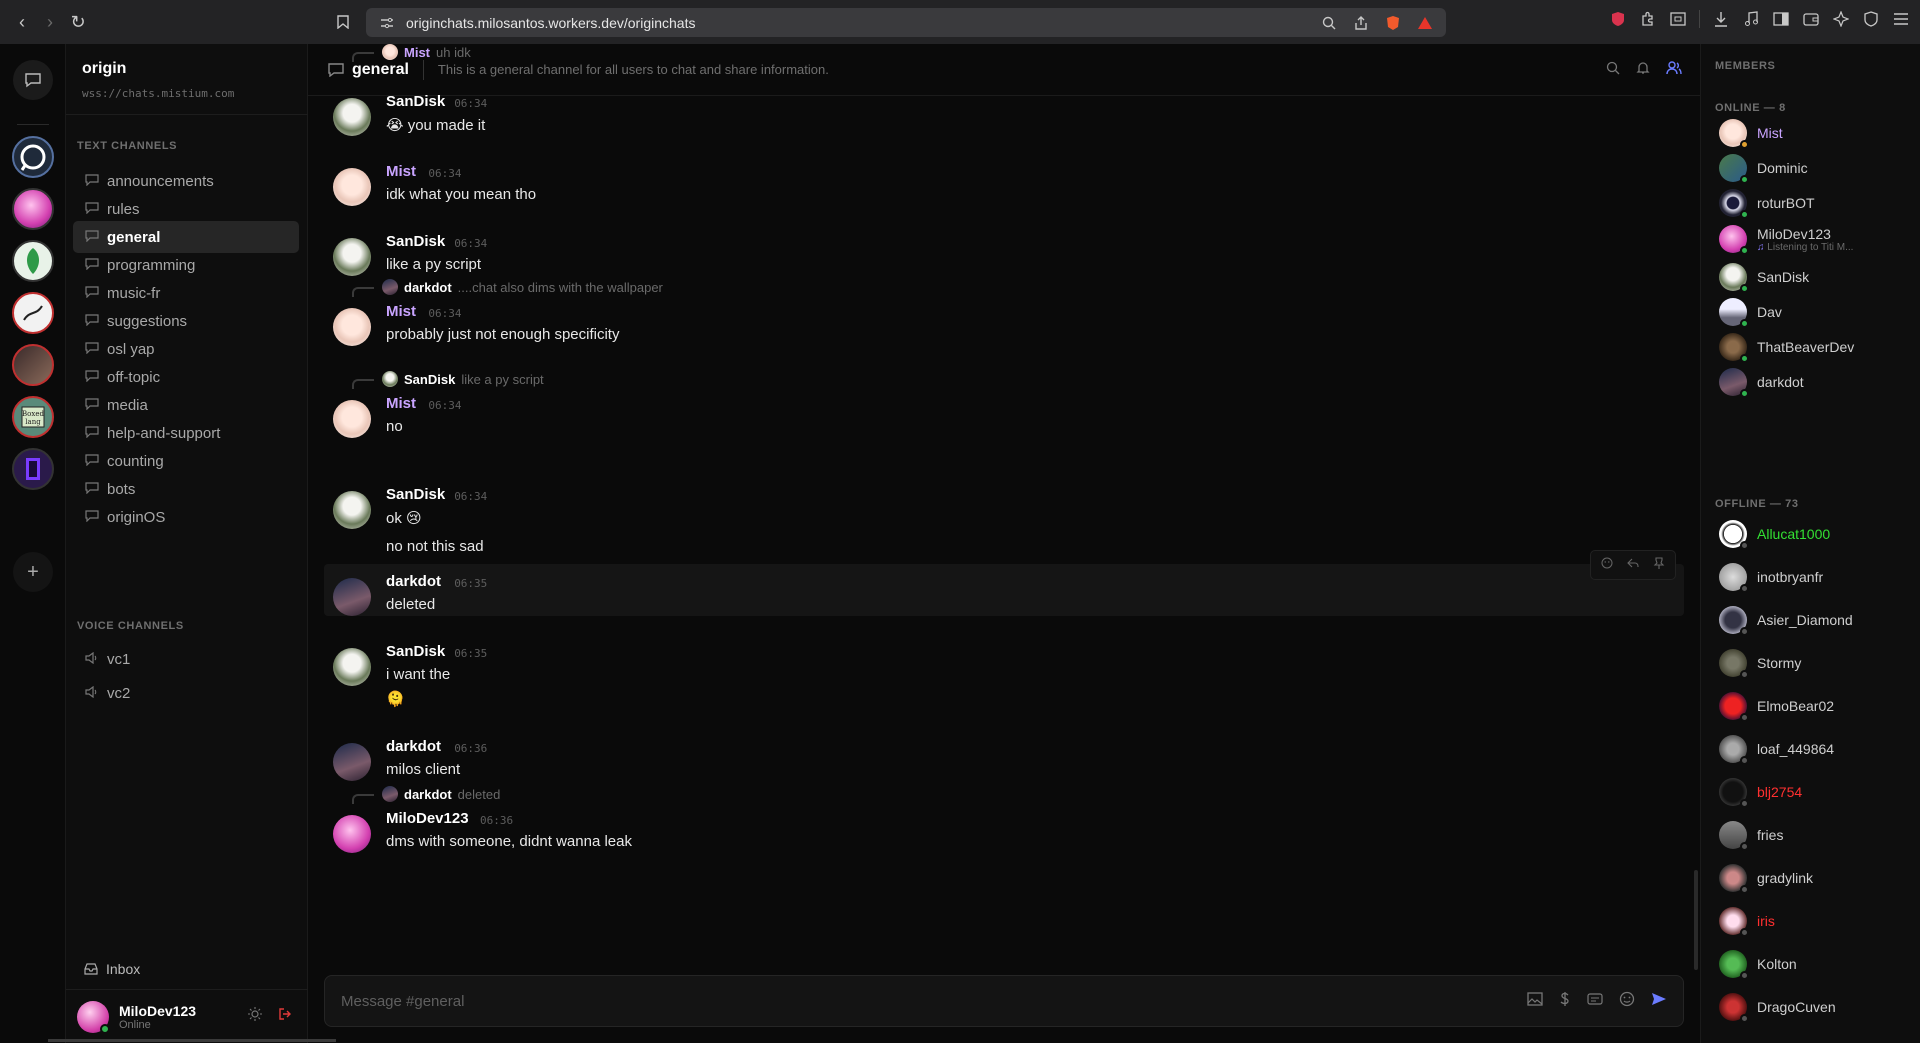 This screenshot has height=1043, width=1920. I want to click on inbox-button: Inbox, so click(112, 969).